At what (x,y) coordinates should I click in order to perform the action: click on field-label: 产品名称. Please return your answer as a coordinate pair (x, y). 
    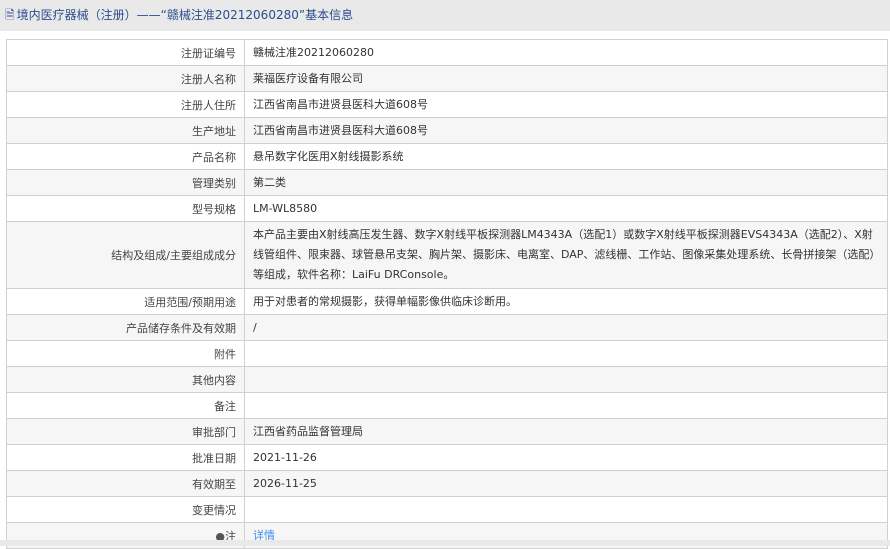
    Looking at the image, I should click on (125, 156).